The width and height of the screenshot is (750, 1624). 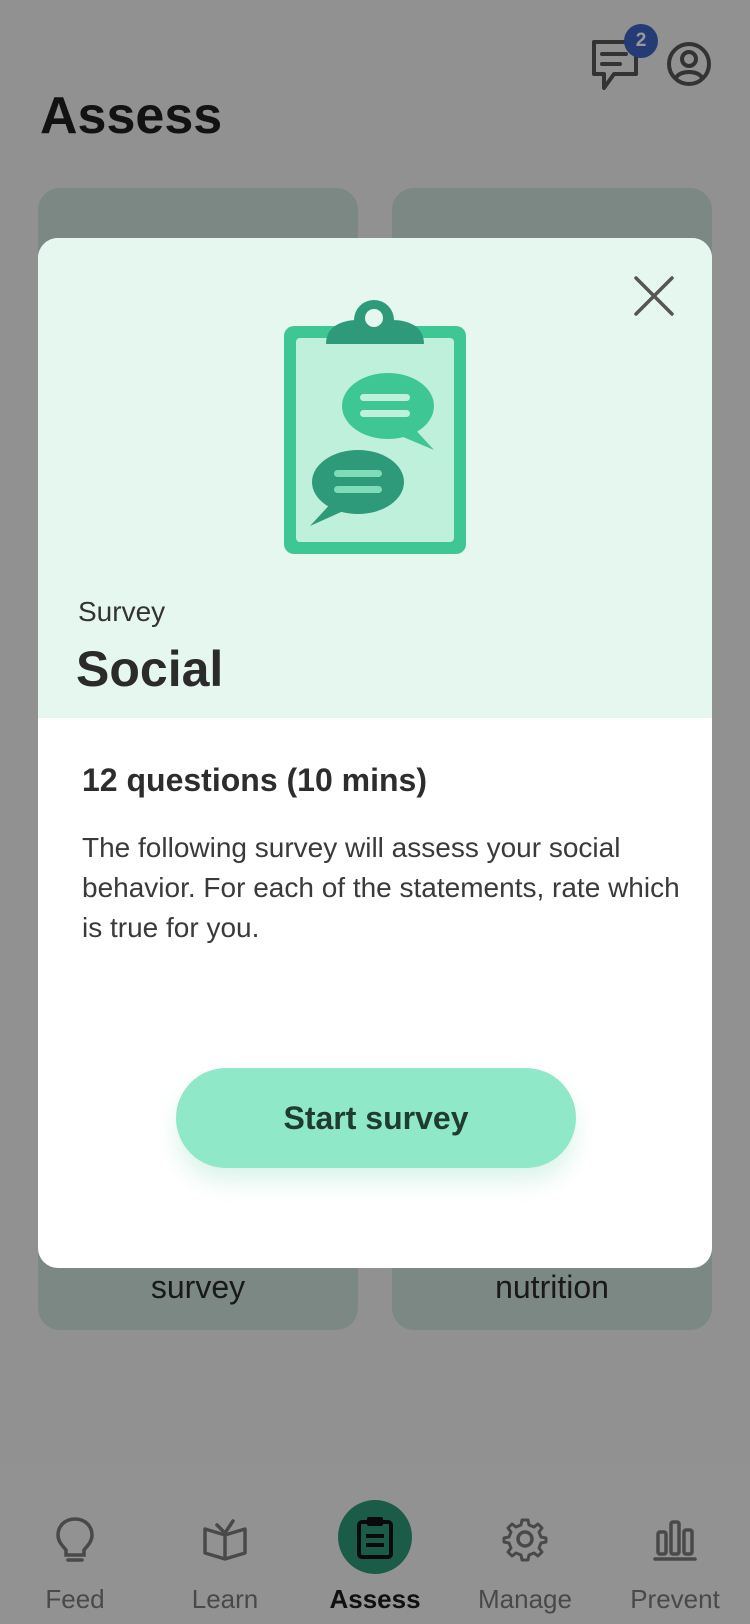 What do you see at coordinates (150, 669) in the screenshot?
I see `modal-title: Social` at bounding box center [150, 669].